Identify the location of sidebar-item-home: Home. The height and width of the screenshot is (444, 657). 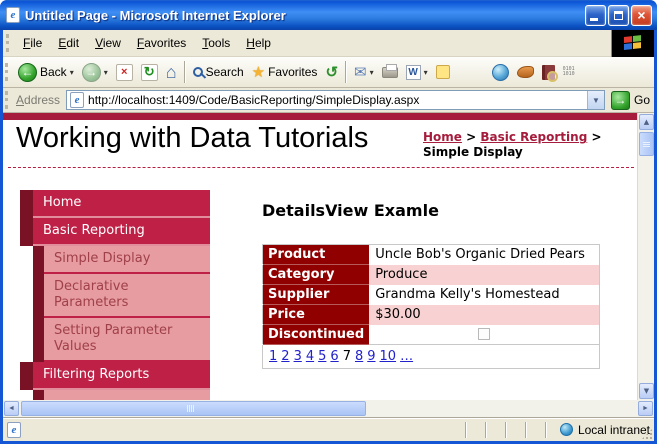
(115, 204).